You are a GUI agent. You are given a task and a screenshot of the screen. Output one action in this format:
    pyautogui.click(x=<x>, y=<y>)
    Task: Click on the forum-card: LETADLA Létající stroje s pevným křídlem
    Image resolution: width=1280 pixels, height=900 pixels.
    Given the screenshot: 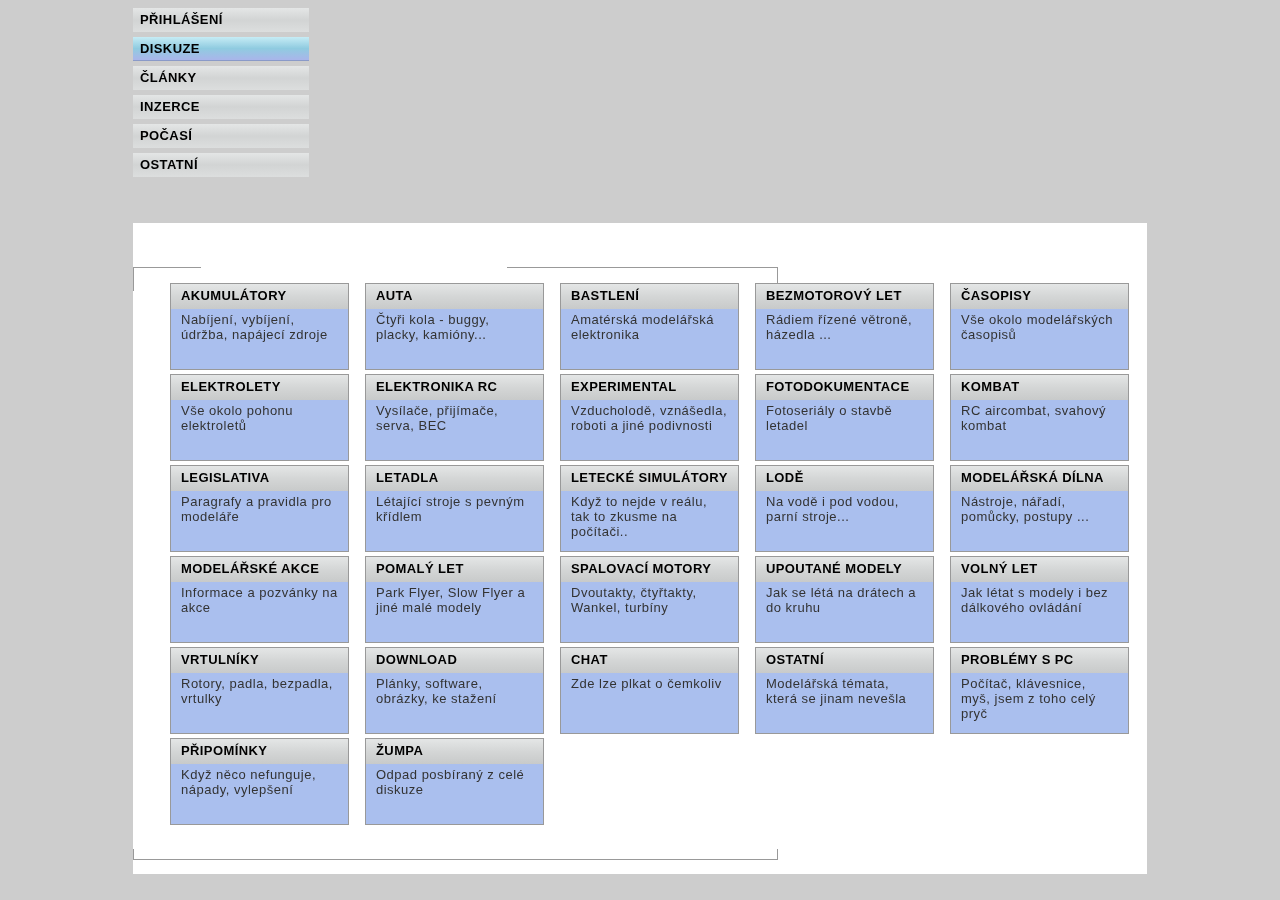 What is the action you would take?
    pyautogui.click(x=454, y=508)
    